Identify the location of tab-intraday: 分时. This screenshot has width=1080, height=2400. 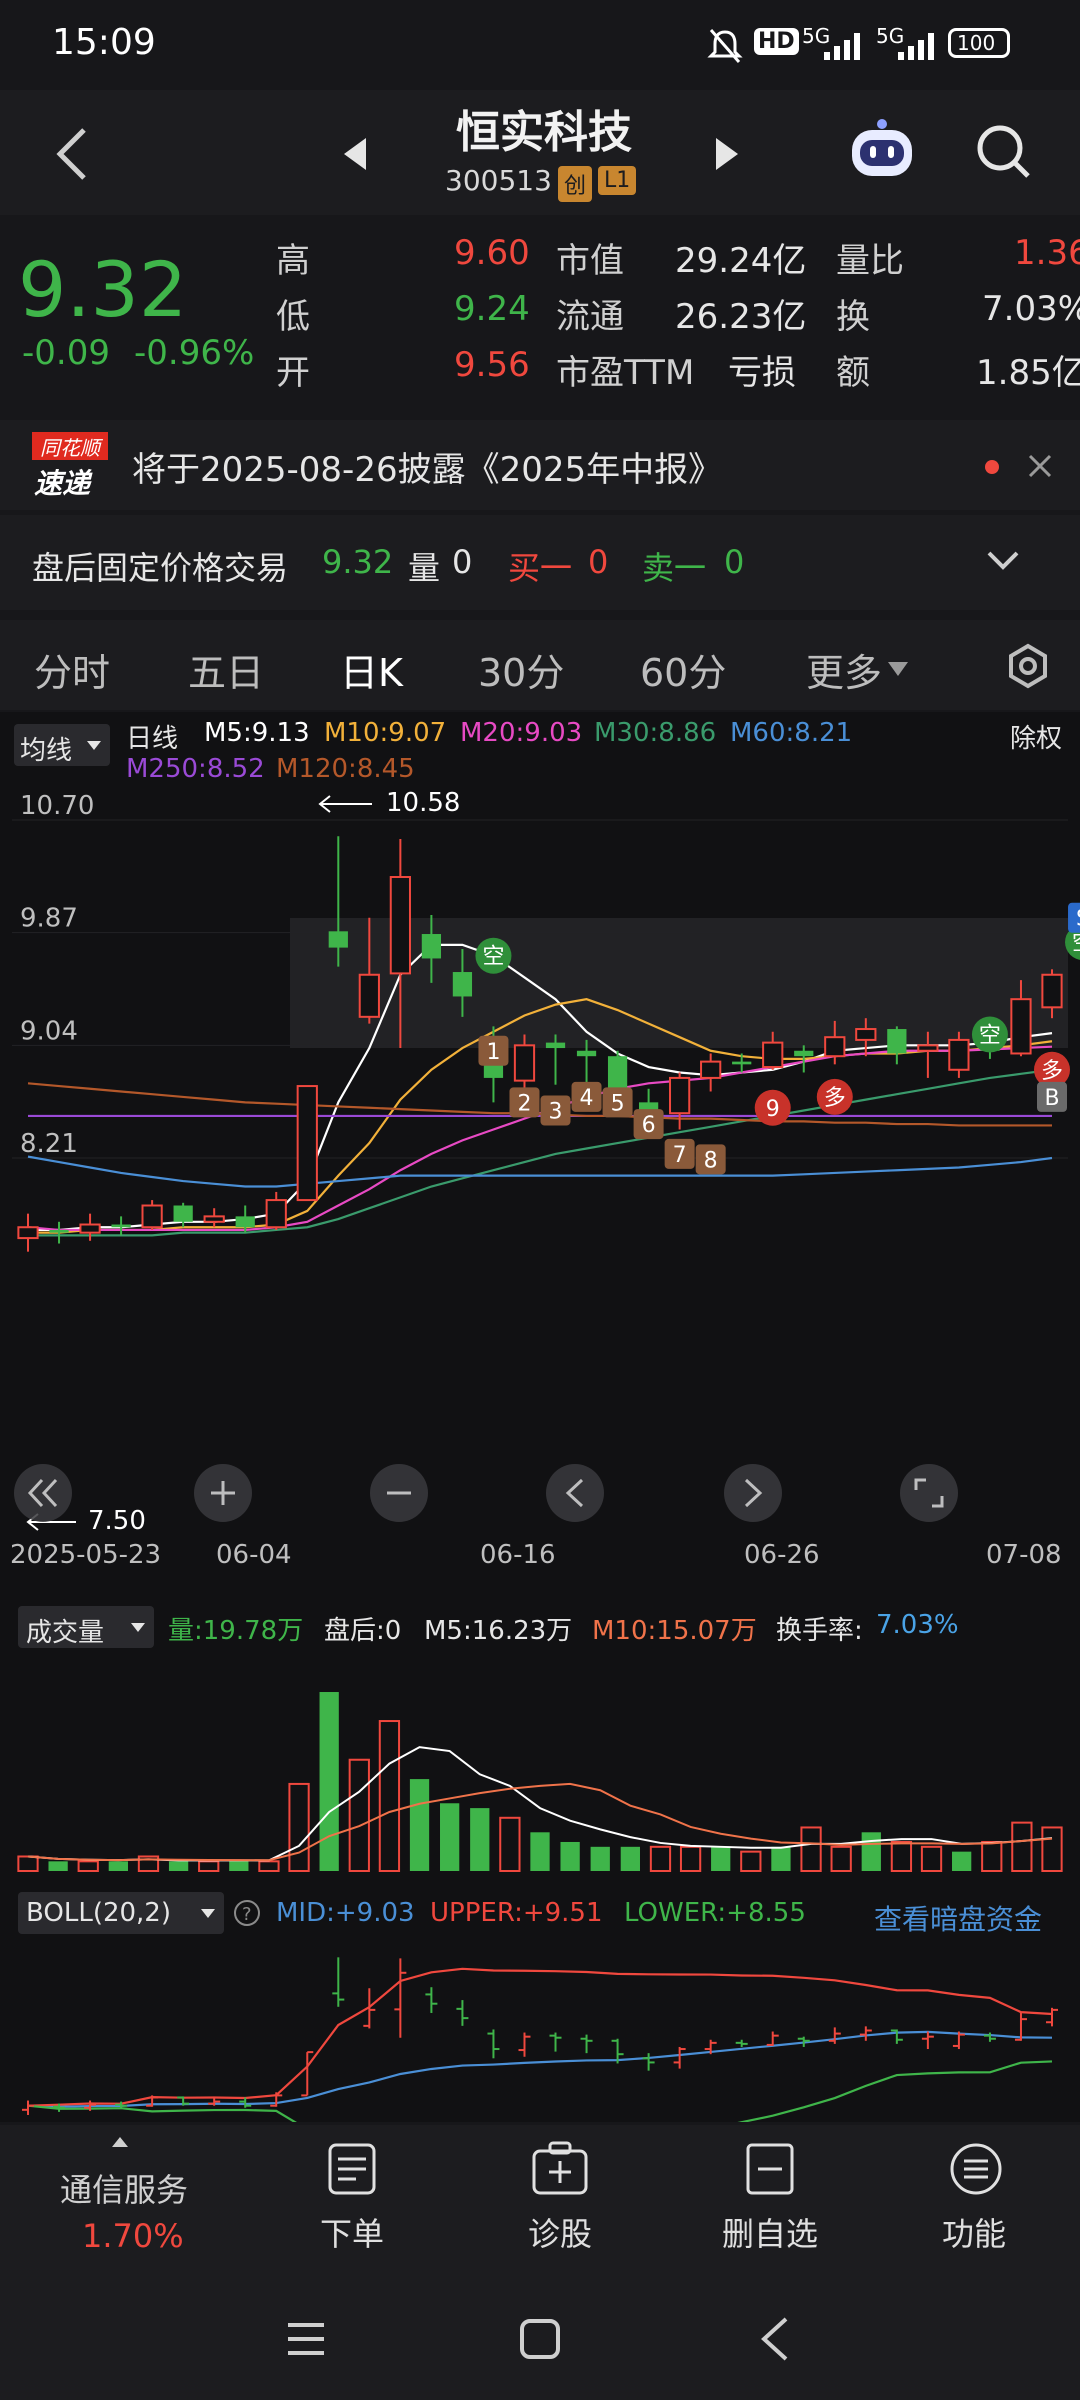
(72, 669).